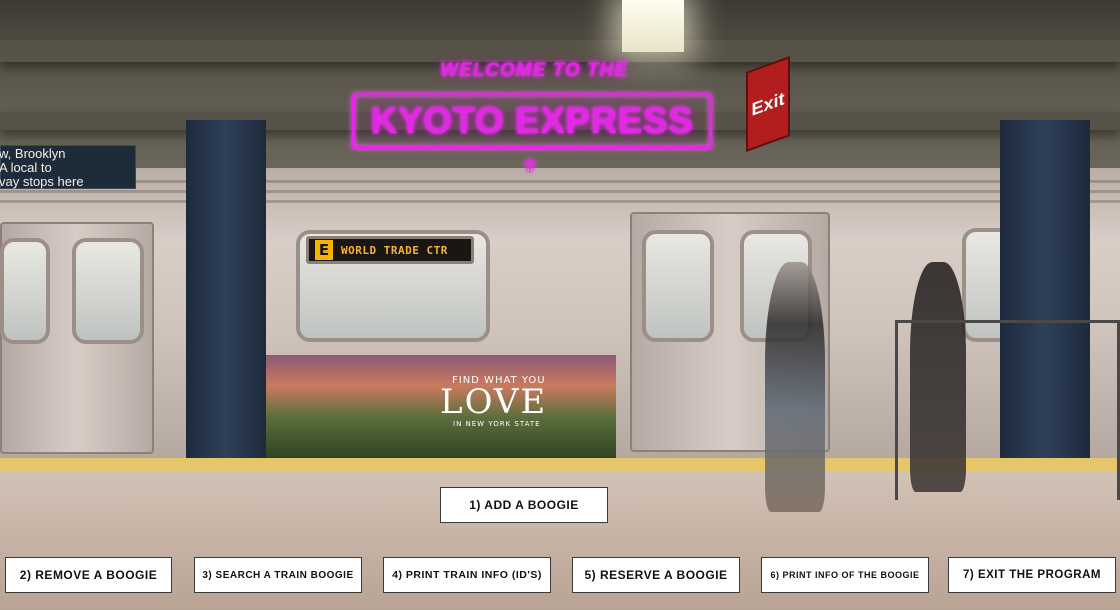 This screenshot has width=1120, height=610. I want to click on welcome-text: WELCOME TO THE, so click(534, 70).